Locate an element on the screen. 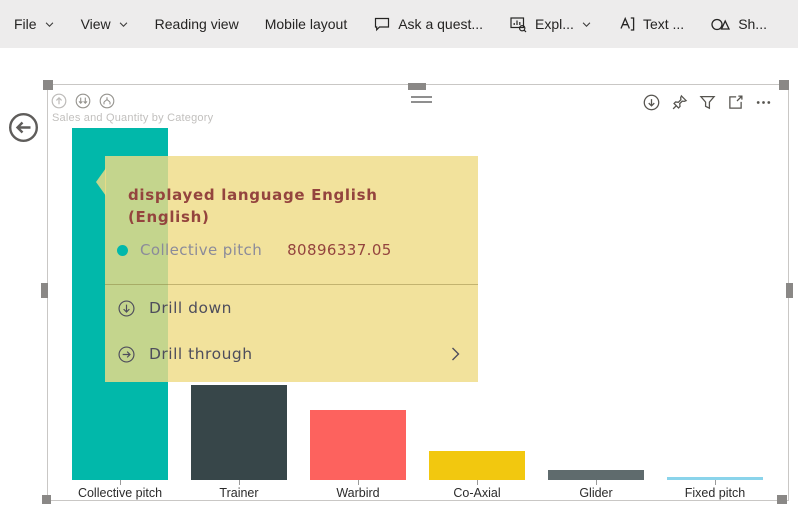 The width and height of the screenshot is (798, 507). speech-bubble-icon is located at coordinates (382, 24).